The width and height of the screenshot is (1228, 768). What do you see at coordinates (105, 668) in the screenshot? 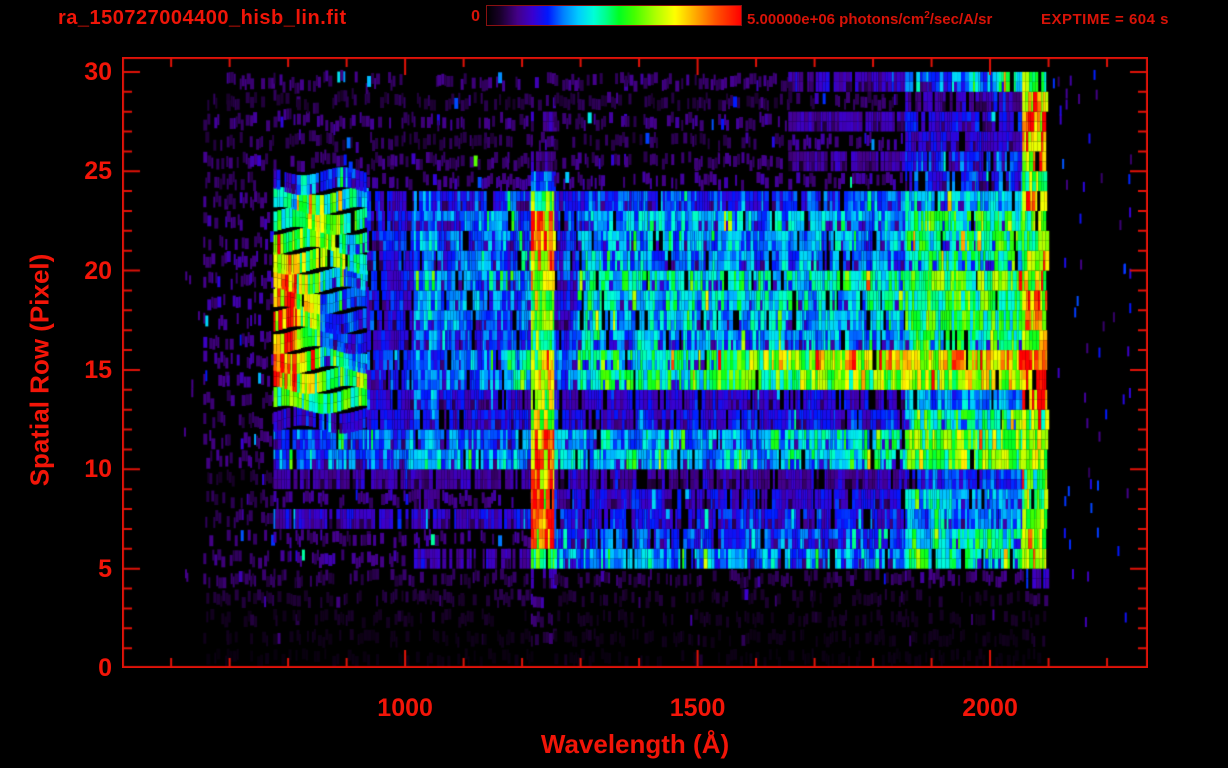
I see `y-tick-label: 0` at bounding box center [105, 668].